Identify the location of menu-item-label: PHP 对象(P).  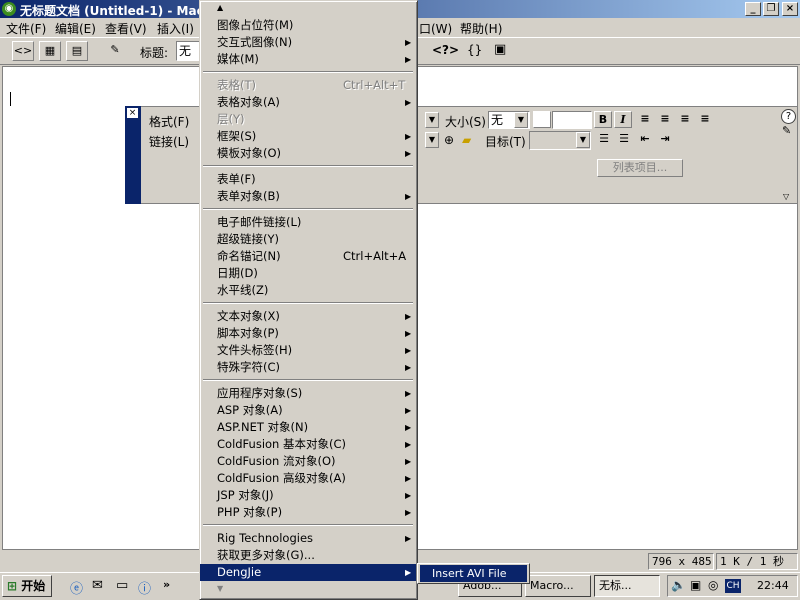
(250, 512).